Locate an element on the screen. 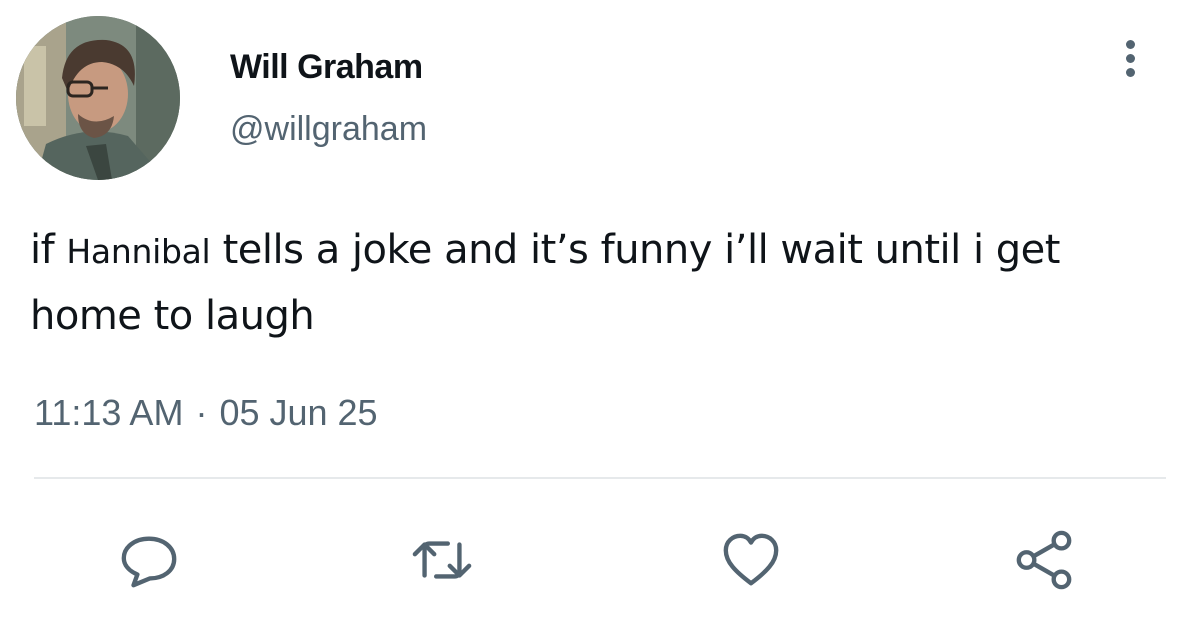 The image size is (1200, 627). more-options-button is located at coordinates (1130, 58).